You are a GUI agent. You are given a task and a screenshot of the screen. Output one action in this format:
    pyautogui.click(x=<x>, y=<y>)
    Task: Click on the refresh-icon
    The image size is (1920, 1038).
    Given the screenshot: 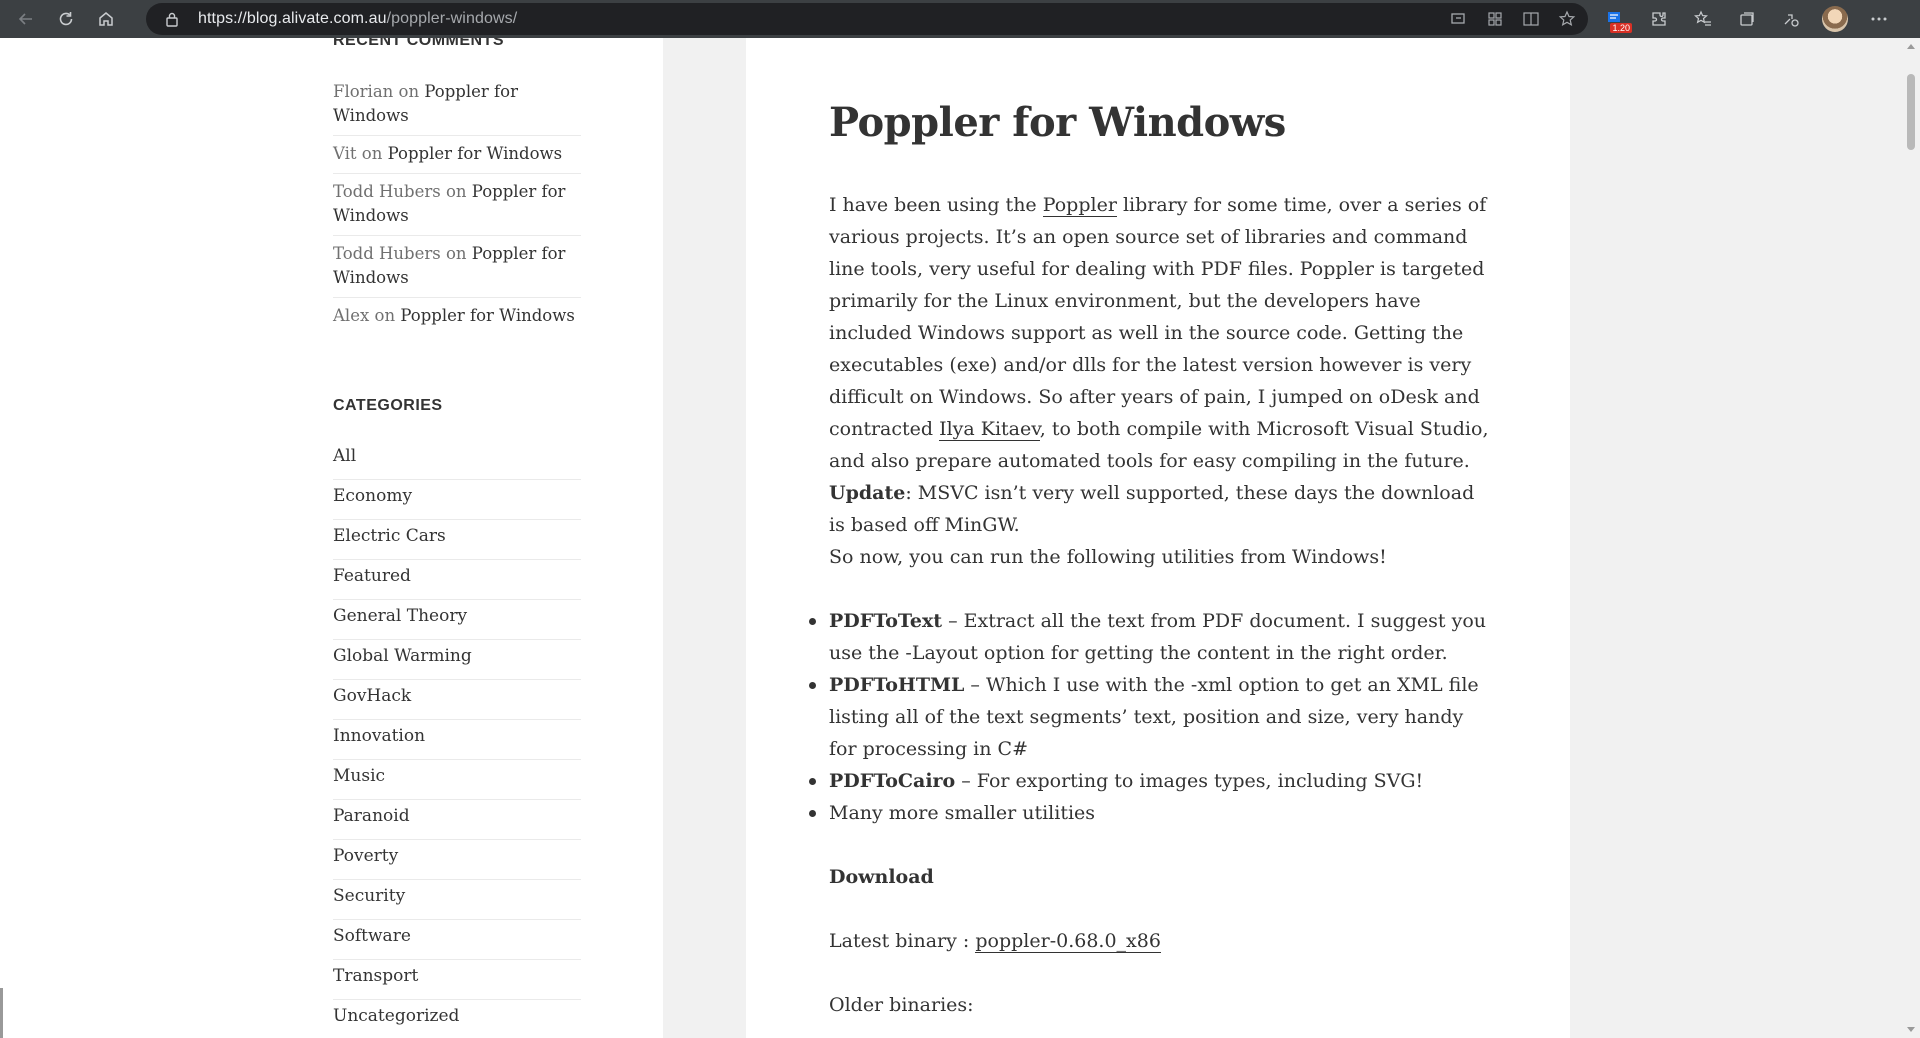 What is the action you would take?
    pyautogui.click(x=66, y=19)
    